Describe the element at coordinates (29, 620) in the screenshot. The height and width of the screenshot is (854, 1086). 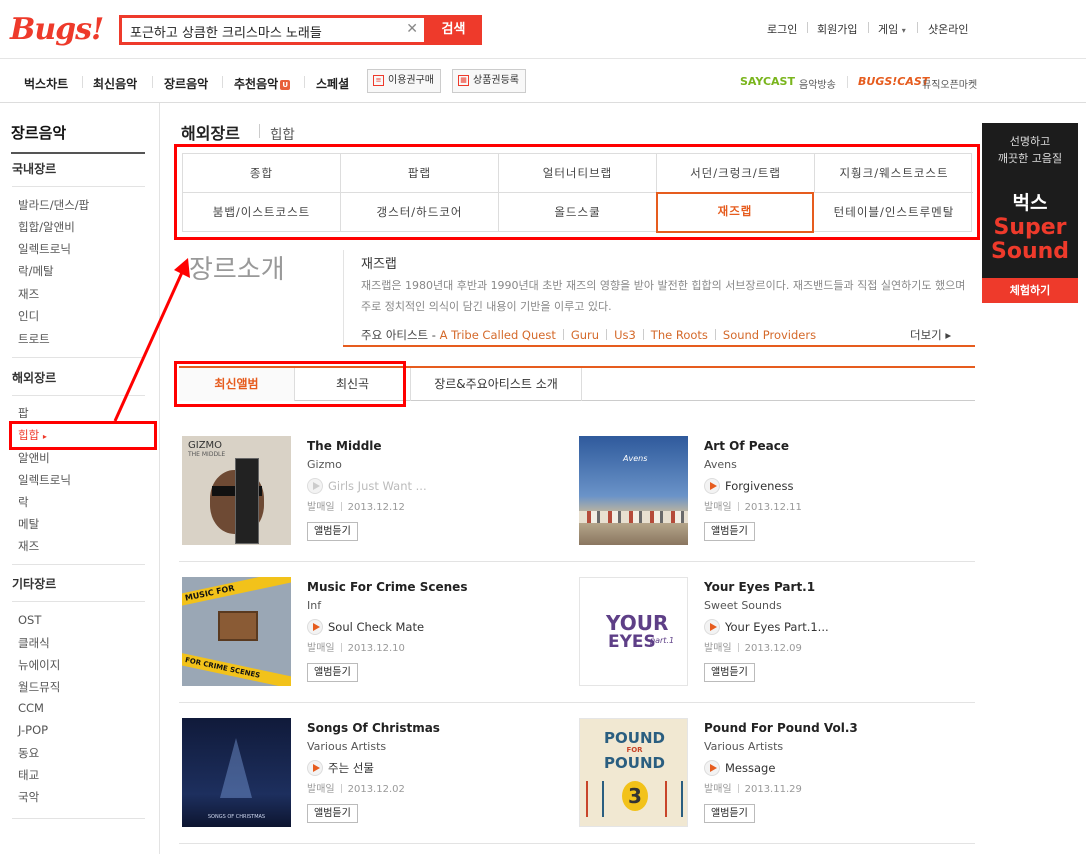
I see `sidebar-item: OST` at that location.